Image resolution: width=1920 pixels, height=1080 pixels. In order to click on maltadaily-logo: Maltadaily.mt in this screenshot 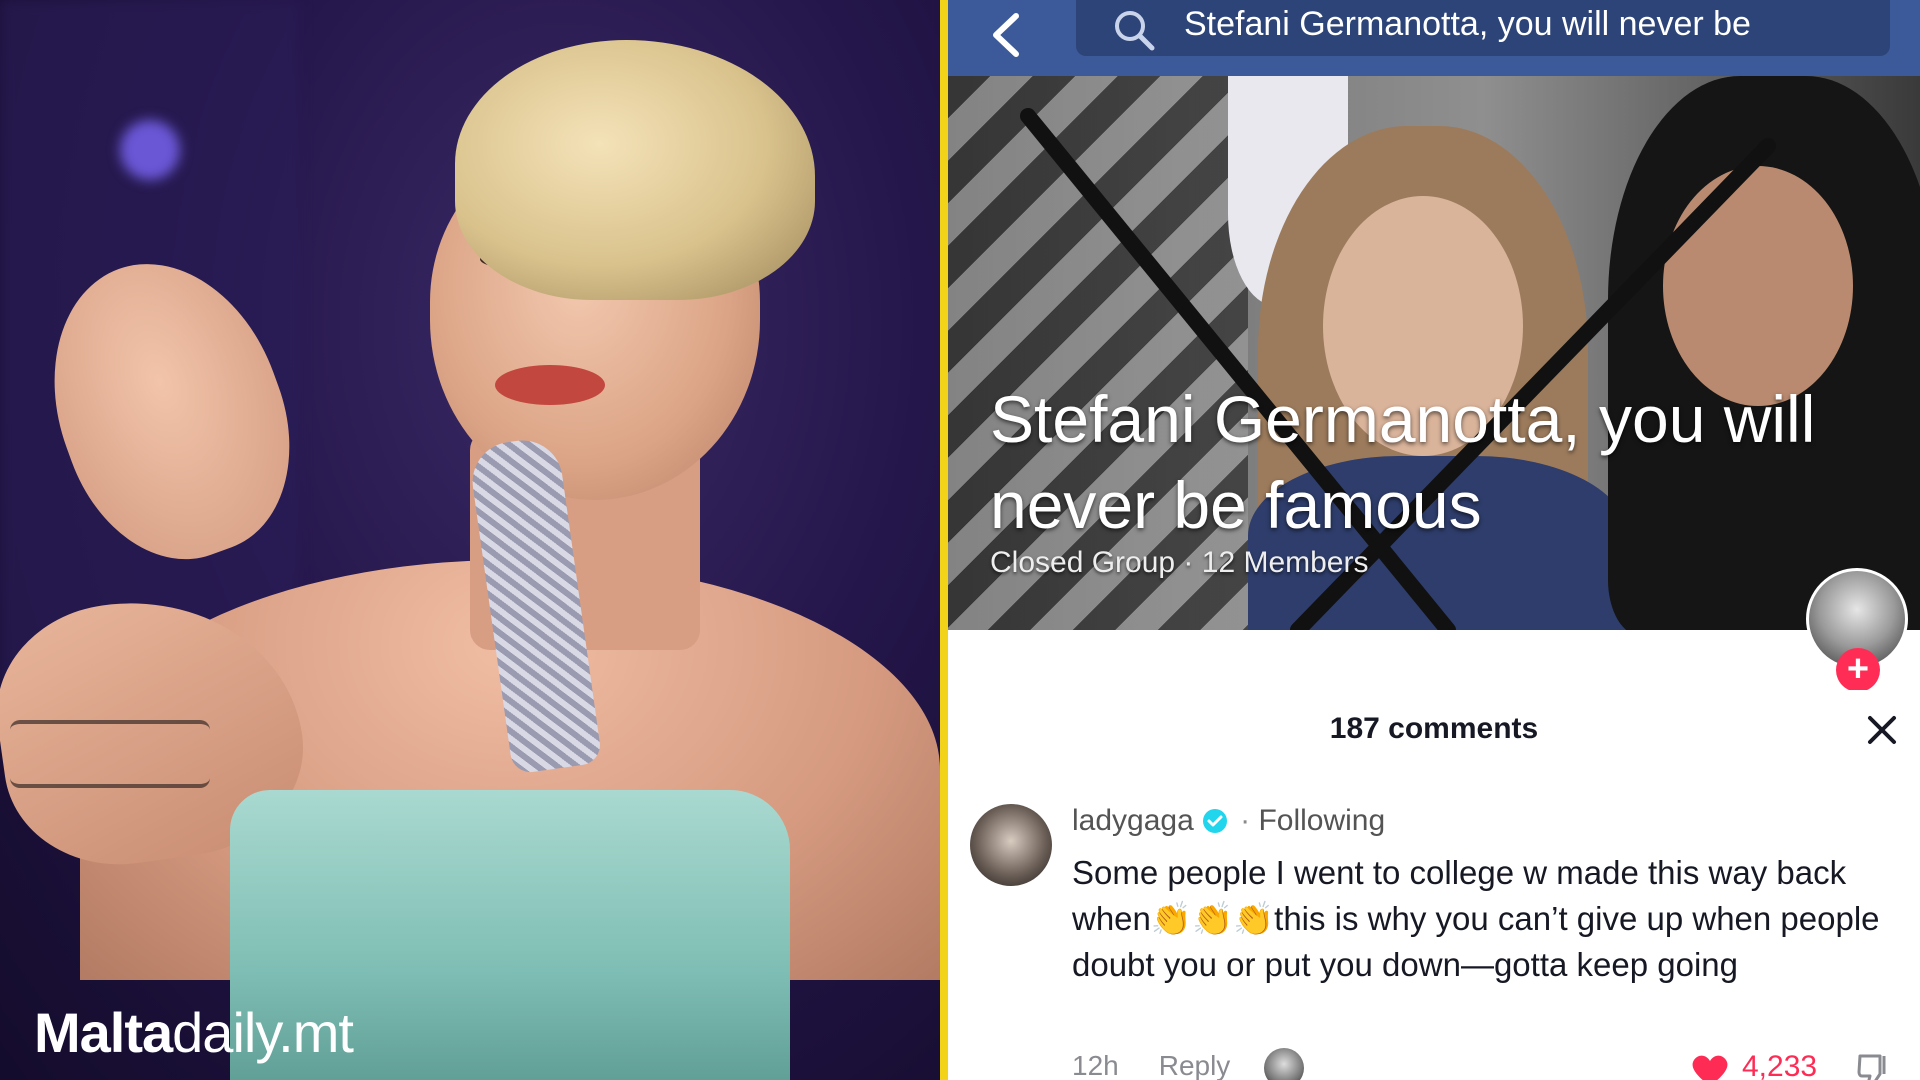, I will do `click(194, 1032)`.